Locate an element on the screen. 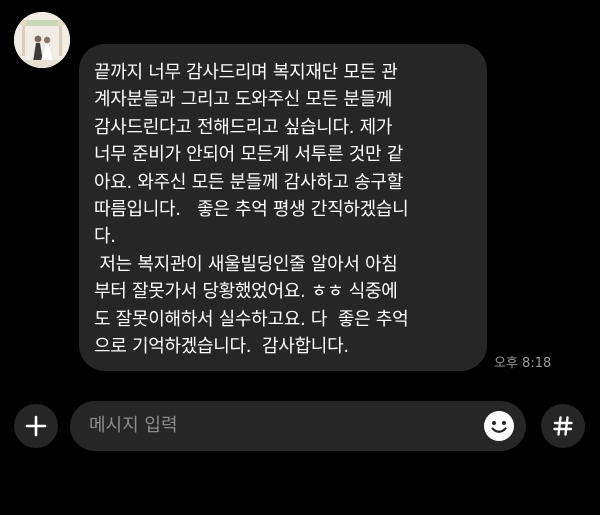 The image size is (600, 515). message-text-line: 따름입니다. 좋은 추억 평생 간직하겠습니 is located at coordinates (251, 210).